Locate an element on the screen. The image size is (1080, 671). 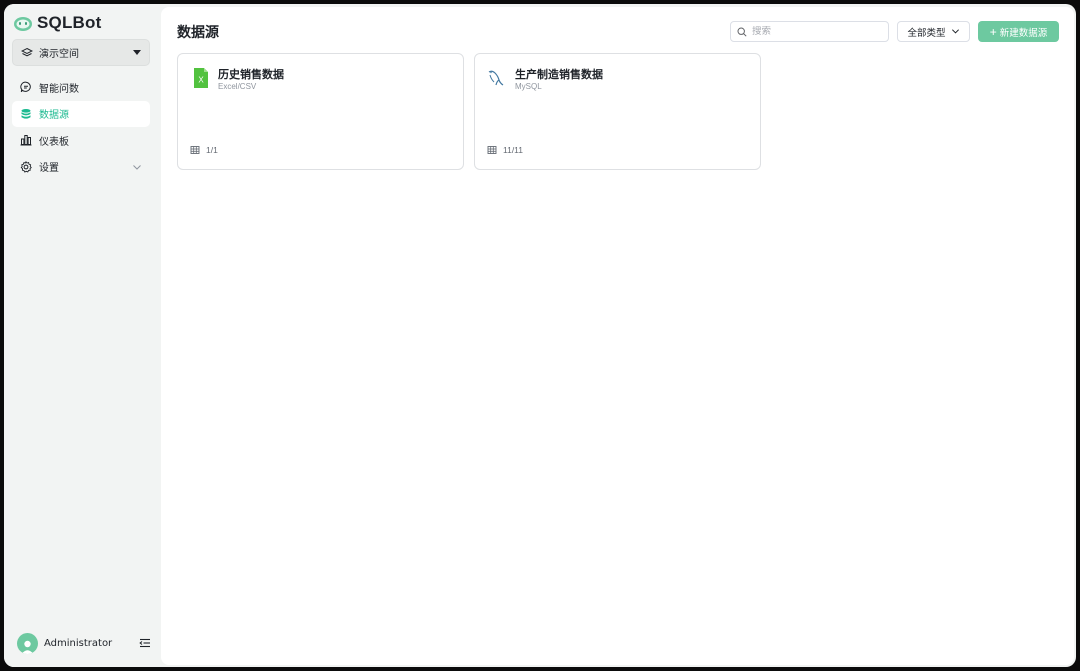
table-count: 1/1 is located at coordinates (204, 150).